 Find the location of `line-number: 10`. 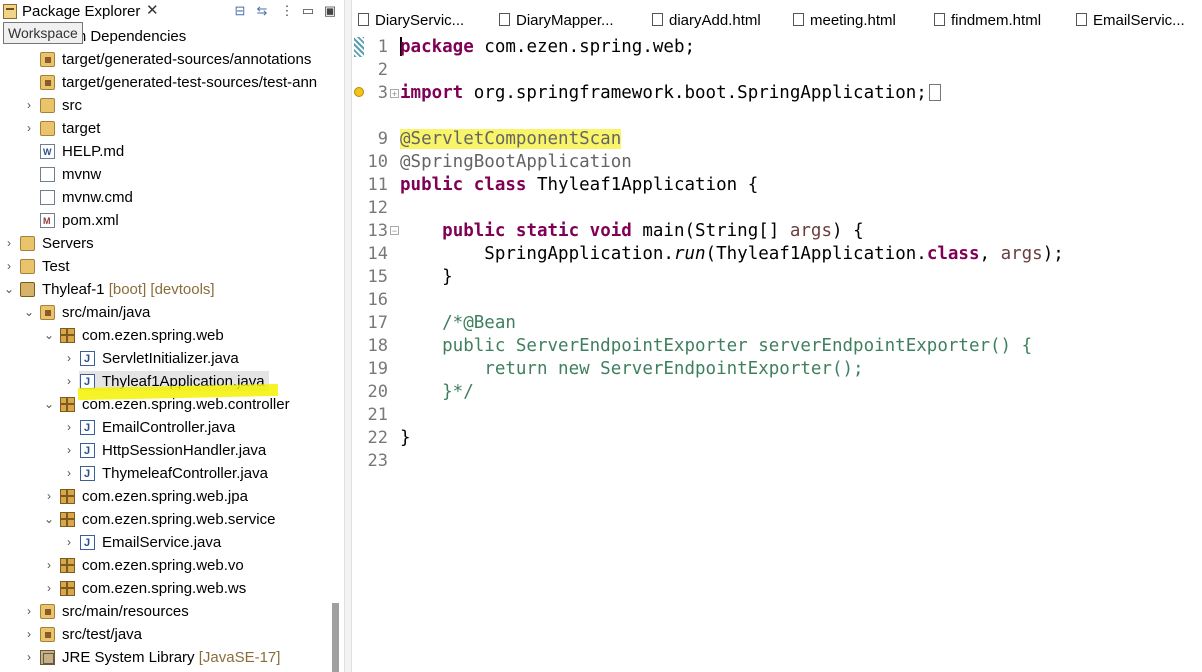

line-number: 10 is located at coordinates (377, 162).